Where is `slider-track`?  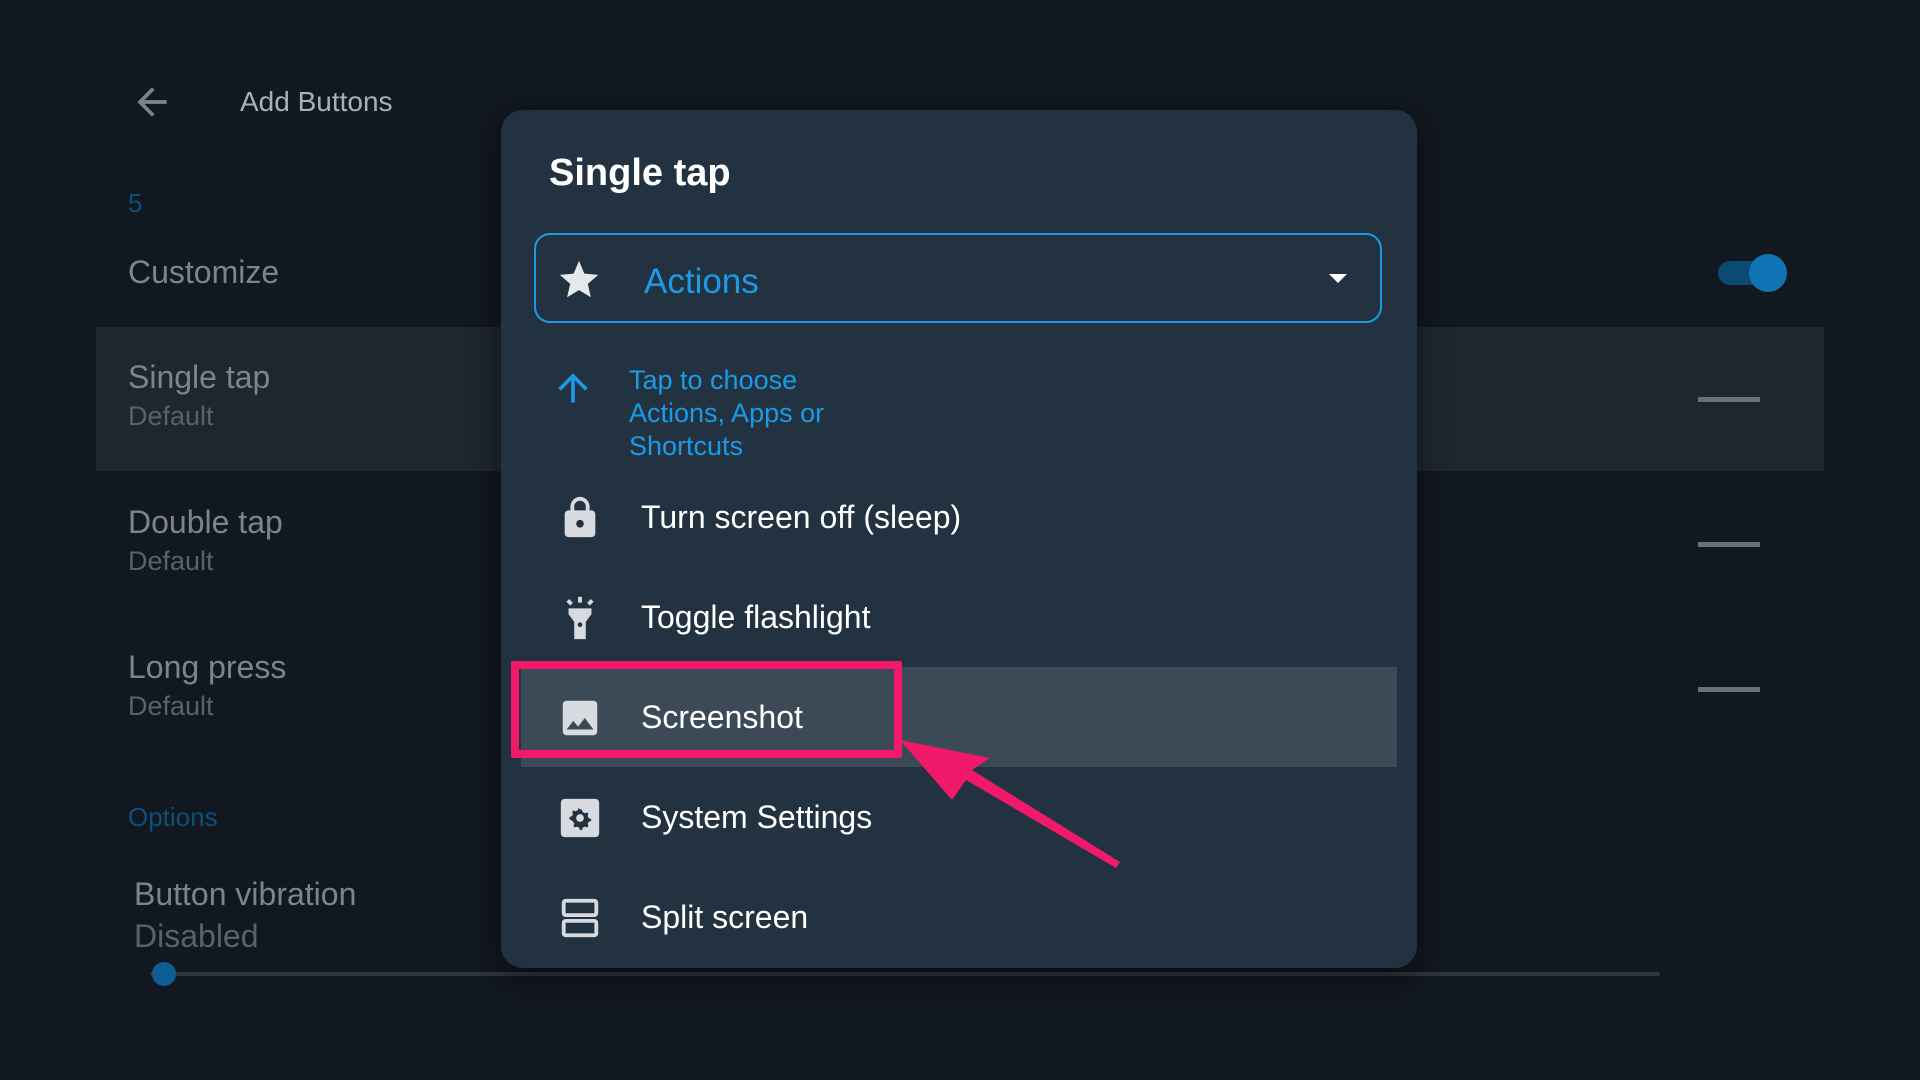 slider-track is located at coordinates (905, 974).